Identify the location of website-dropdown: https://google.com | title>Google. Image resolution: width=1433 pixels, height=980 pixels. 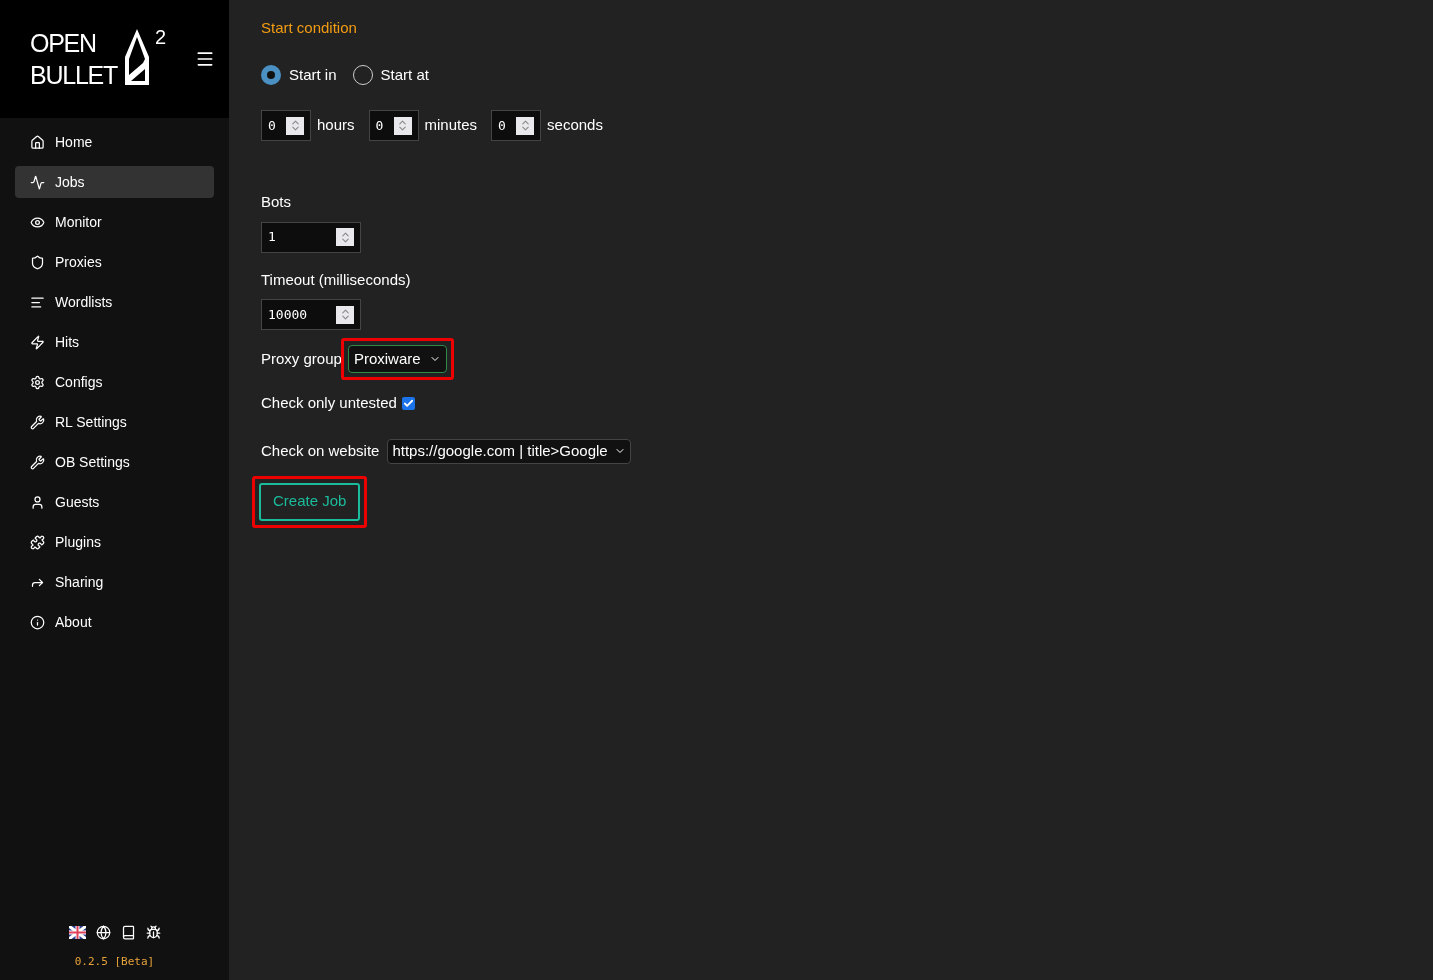
(509, 451).